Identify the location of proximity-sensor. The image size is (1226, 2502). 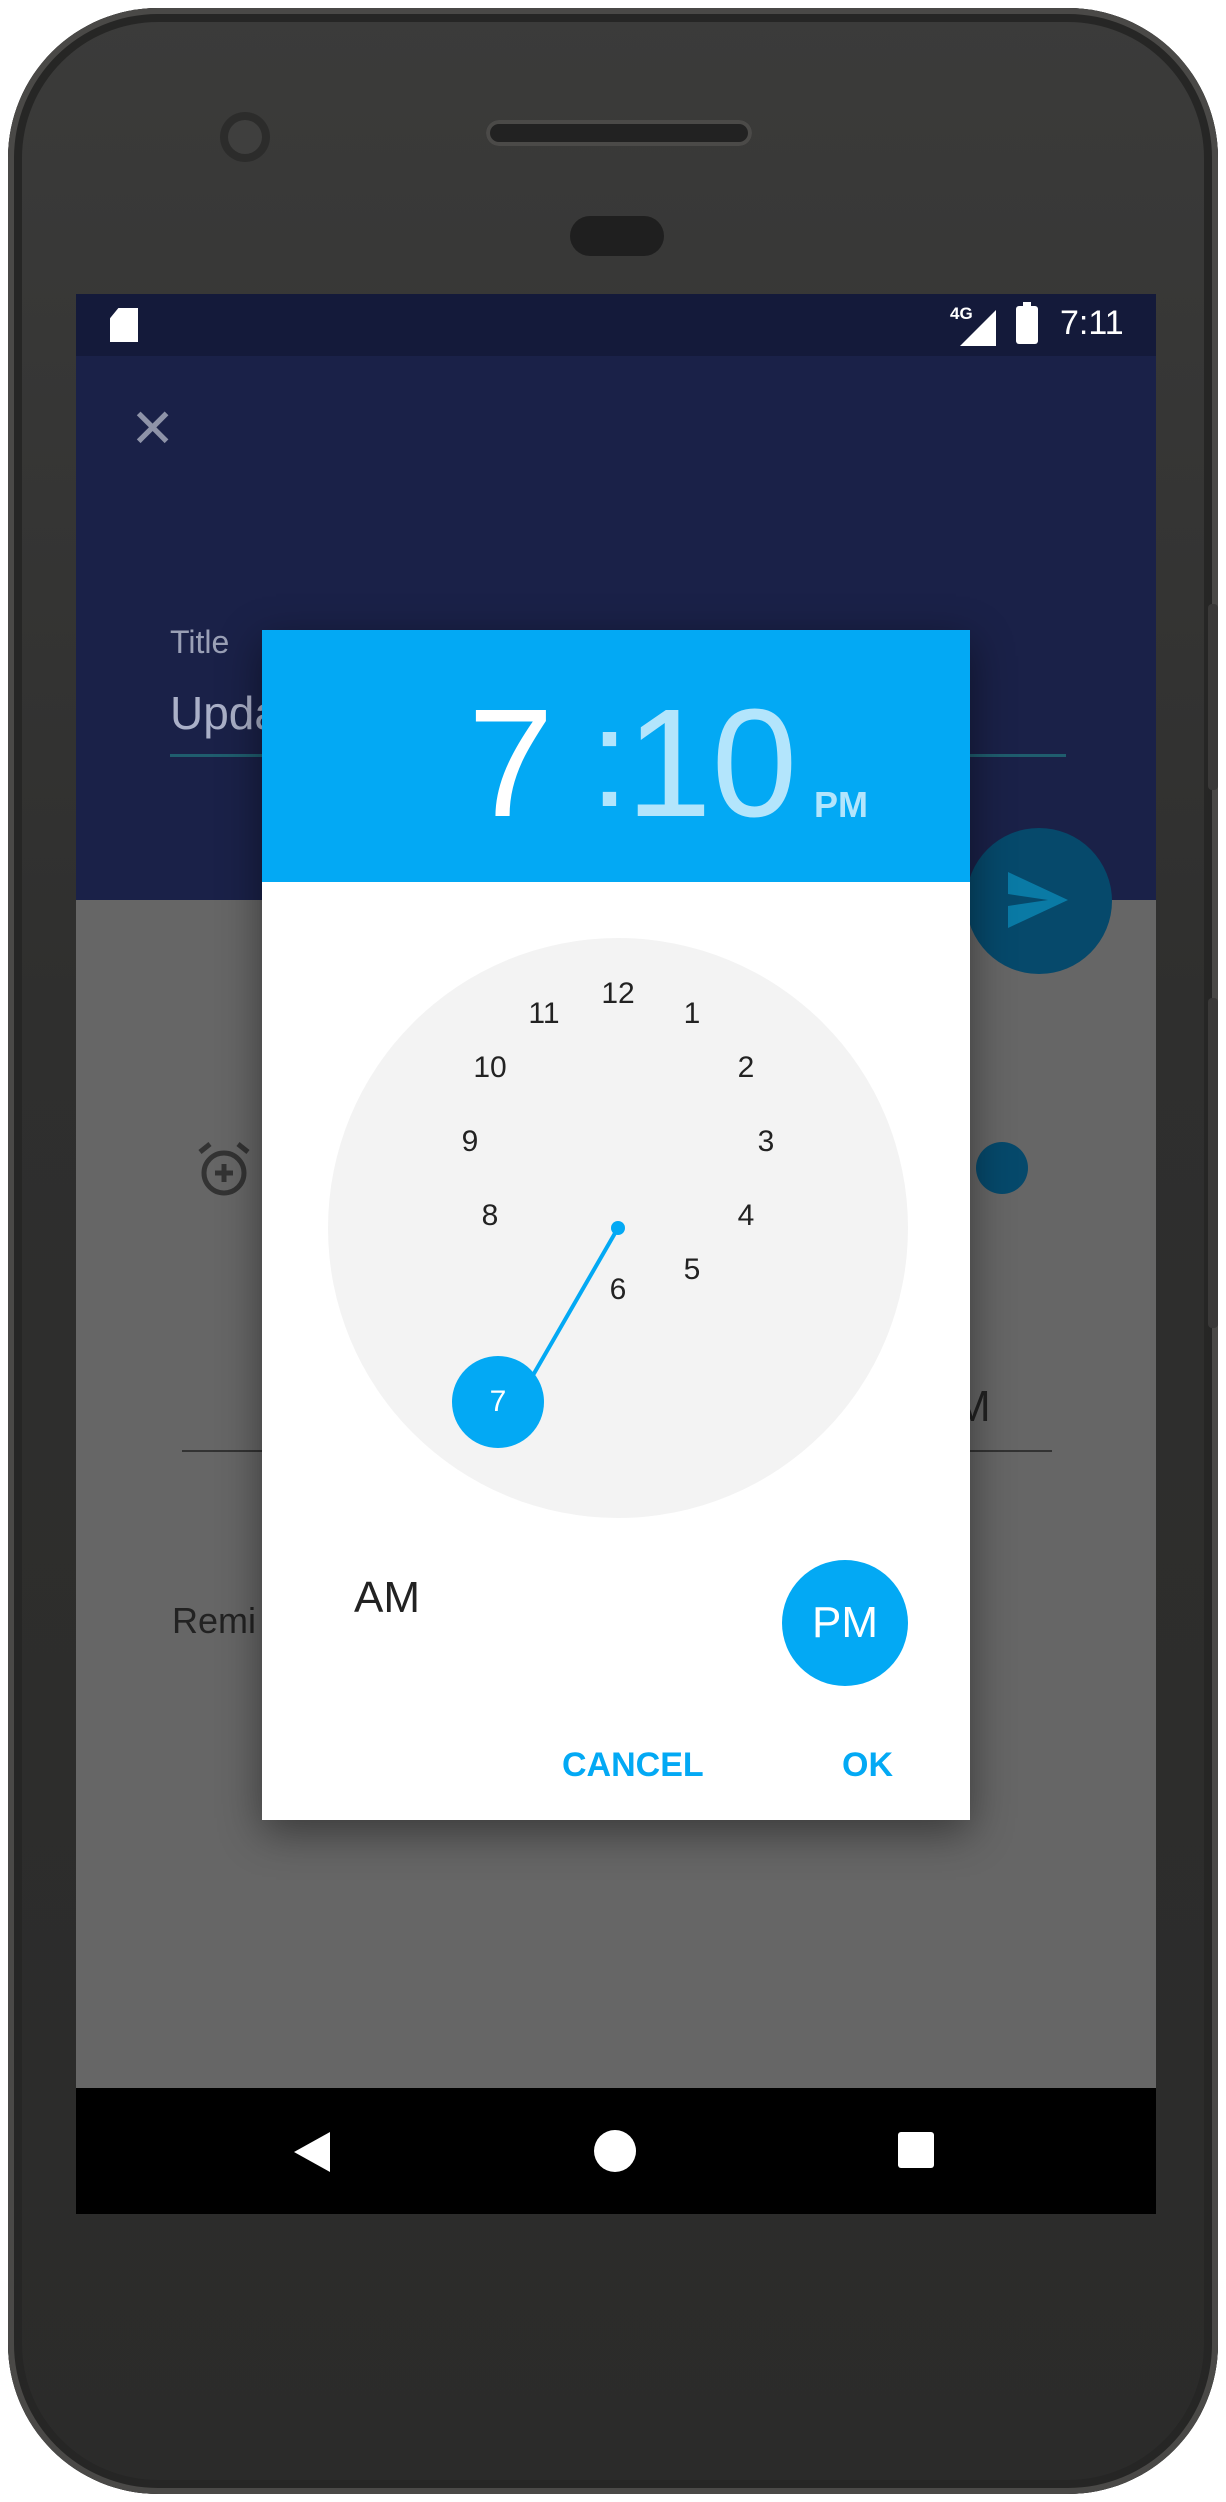
(617, 236).